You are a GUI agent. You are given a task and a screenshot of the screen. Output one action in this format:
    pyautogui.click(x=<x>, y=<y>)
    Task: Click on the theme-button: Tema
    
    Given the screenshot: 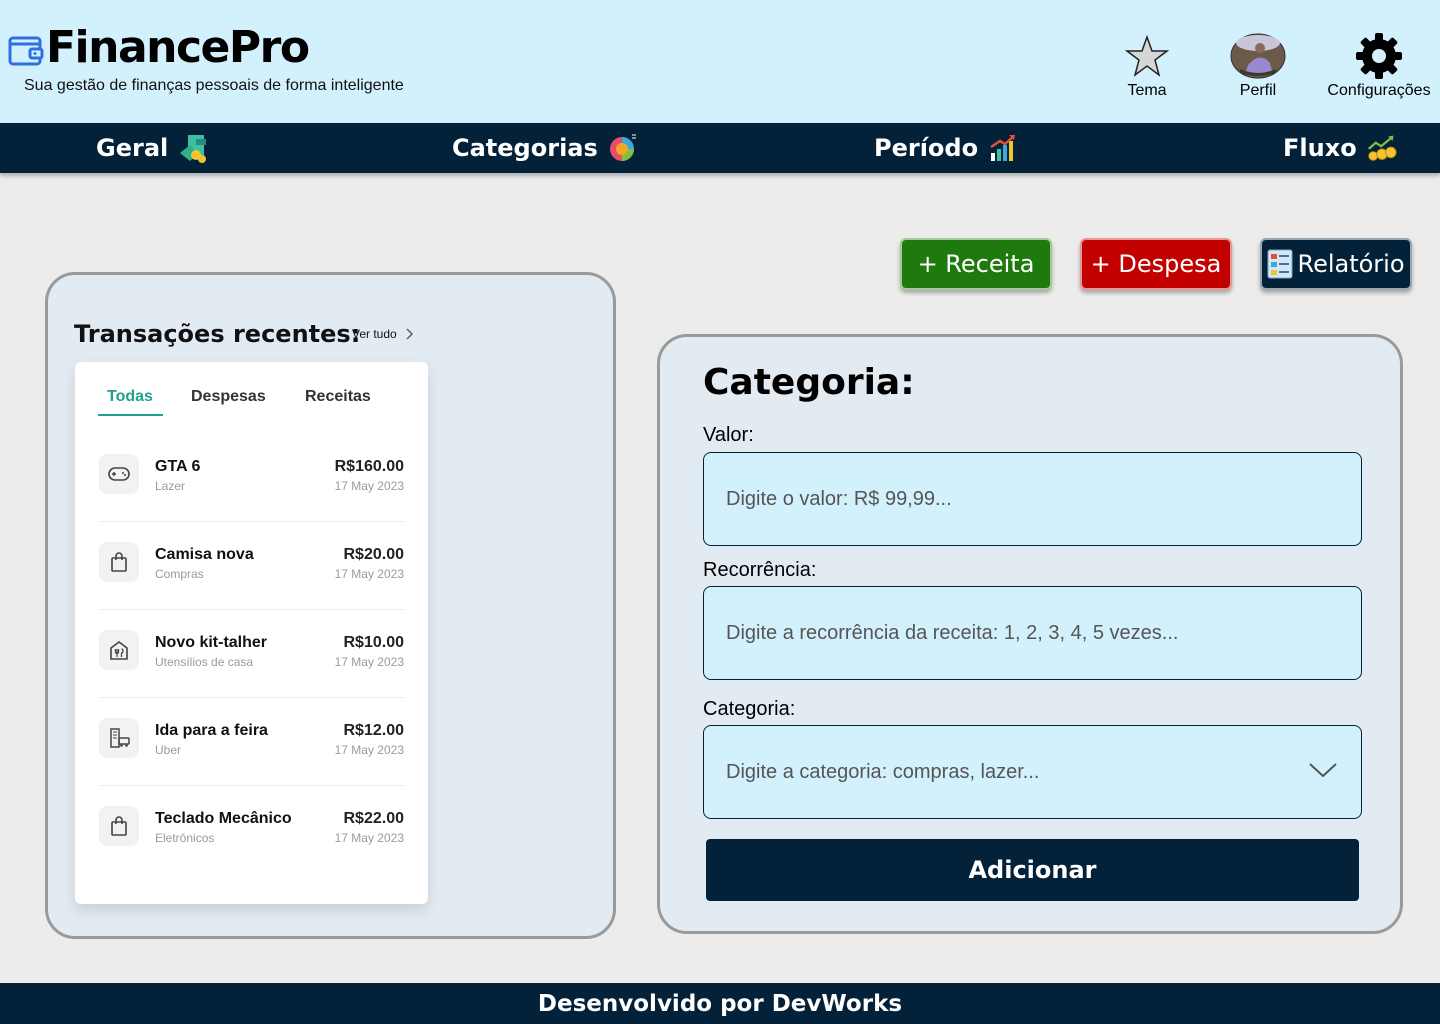 What is the action you would take?
    pyautogui.click(x=1147, y=65)
    